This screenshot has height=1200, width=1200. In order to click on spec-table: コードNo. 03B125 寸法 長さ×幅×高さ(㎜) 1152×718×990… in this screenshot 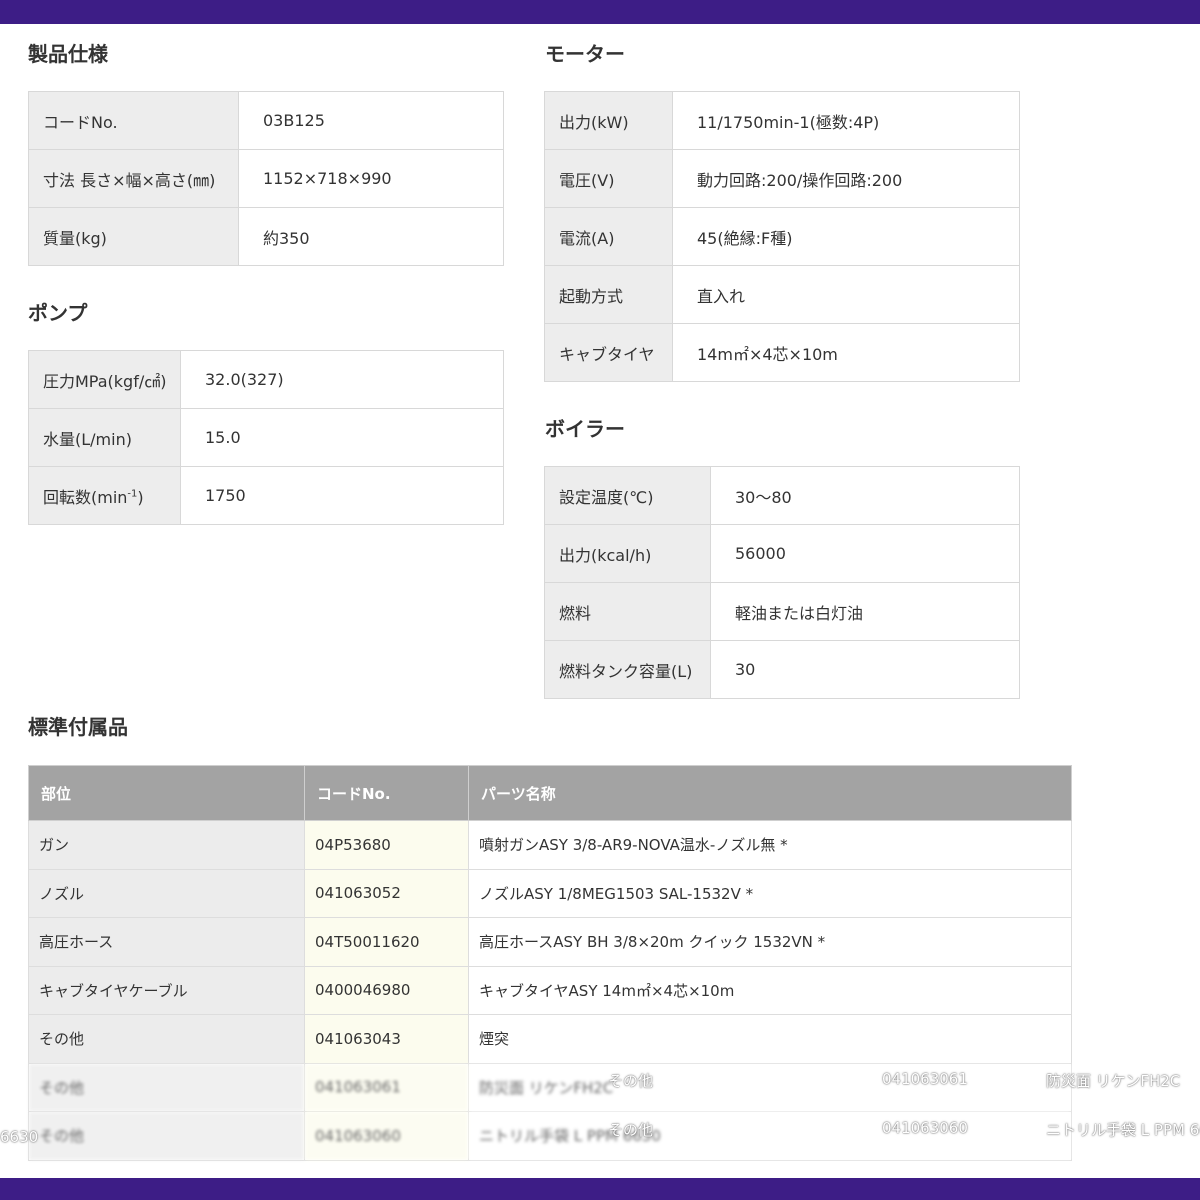, I will do `click(266, 178)`.